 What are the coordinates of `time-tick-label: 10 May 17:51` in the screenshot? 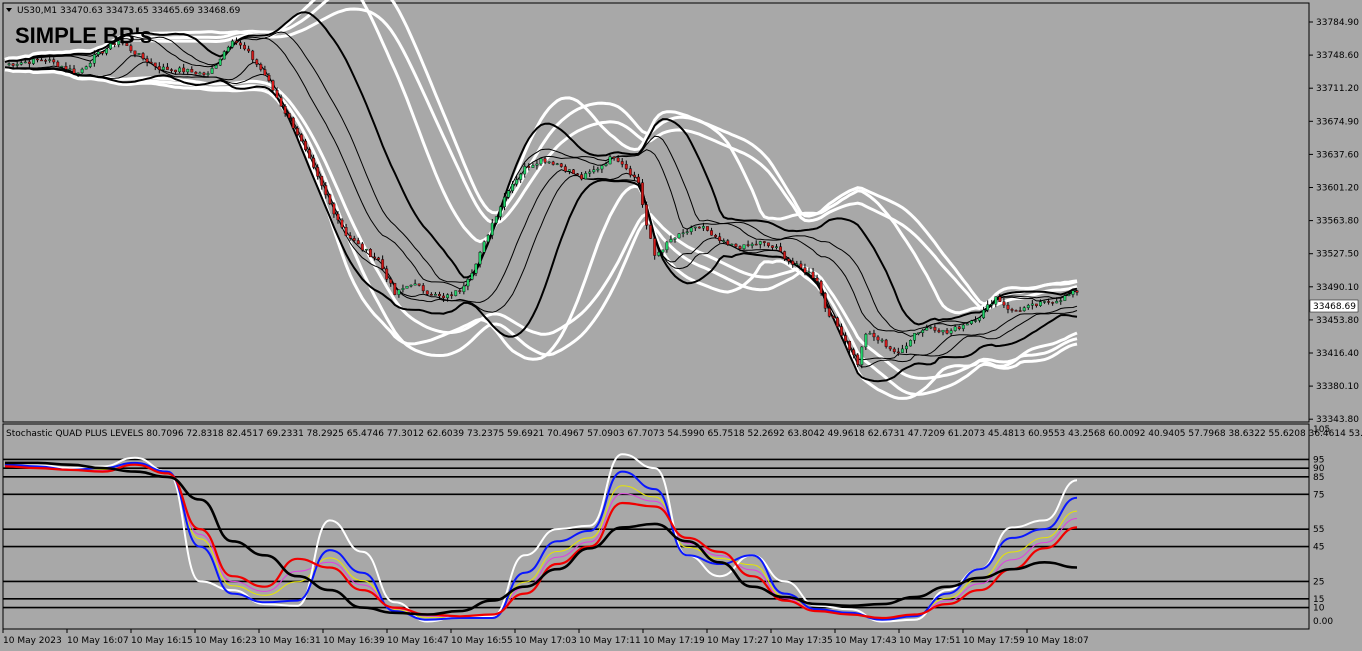 It's located at (930, 641).